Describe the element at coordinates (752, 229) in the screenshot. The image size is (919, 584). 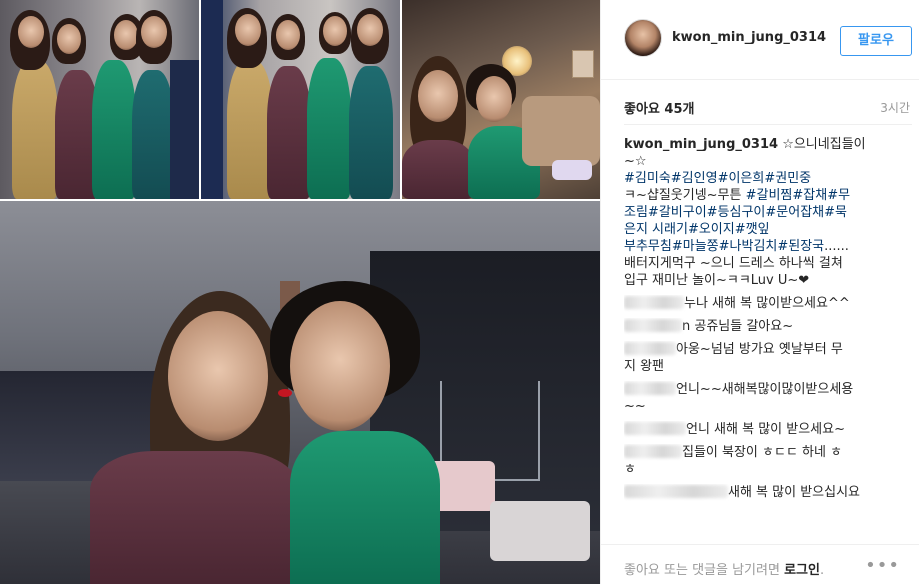
I see `hashtag-link: #깻잎` at that location.